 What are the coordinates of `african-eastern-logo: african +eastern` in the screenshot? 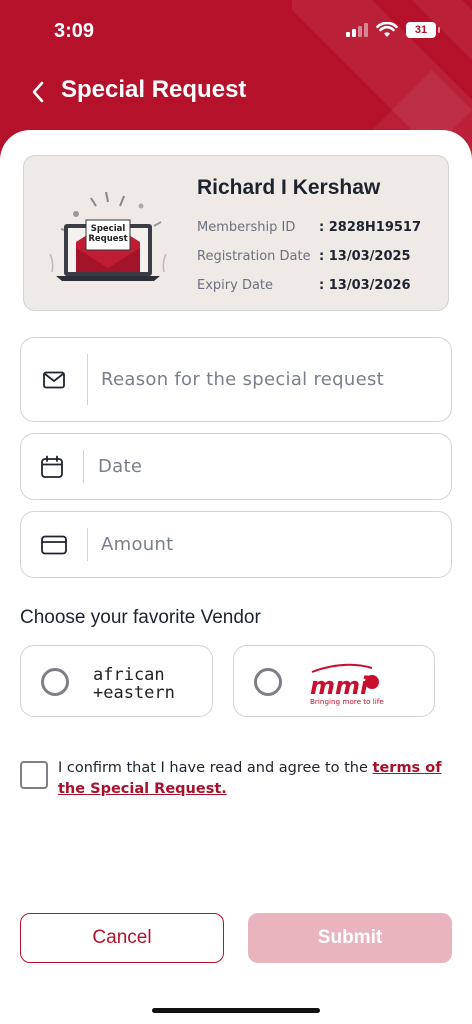 It's located at (134, 684).